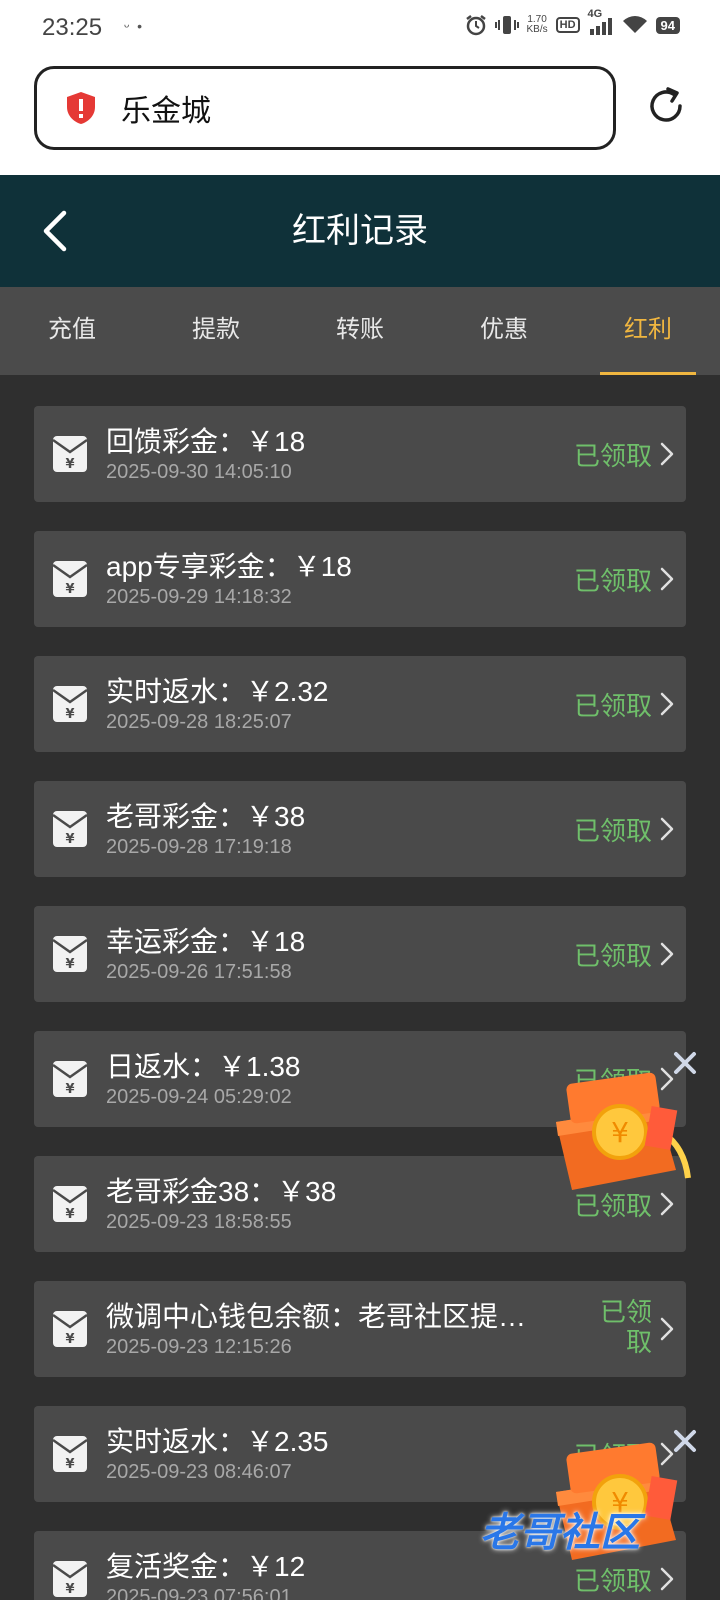 The image size is (720, 1600). Describe the element at coordinates (601, 22) in the screenshot. I see `signal-icon: 4G` at that location.